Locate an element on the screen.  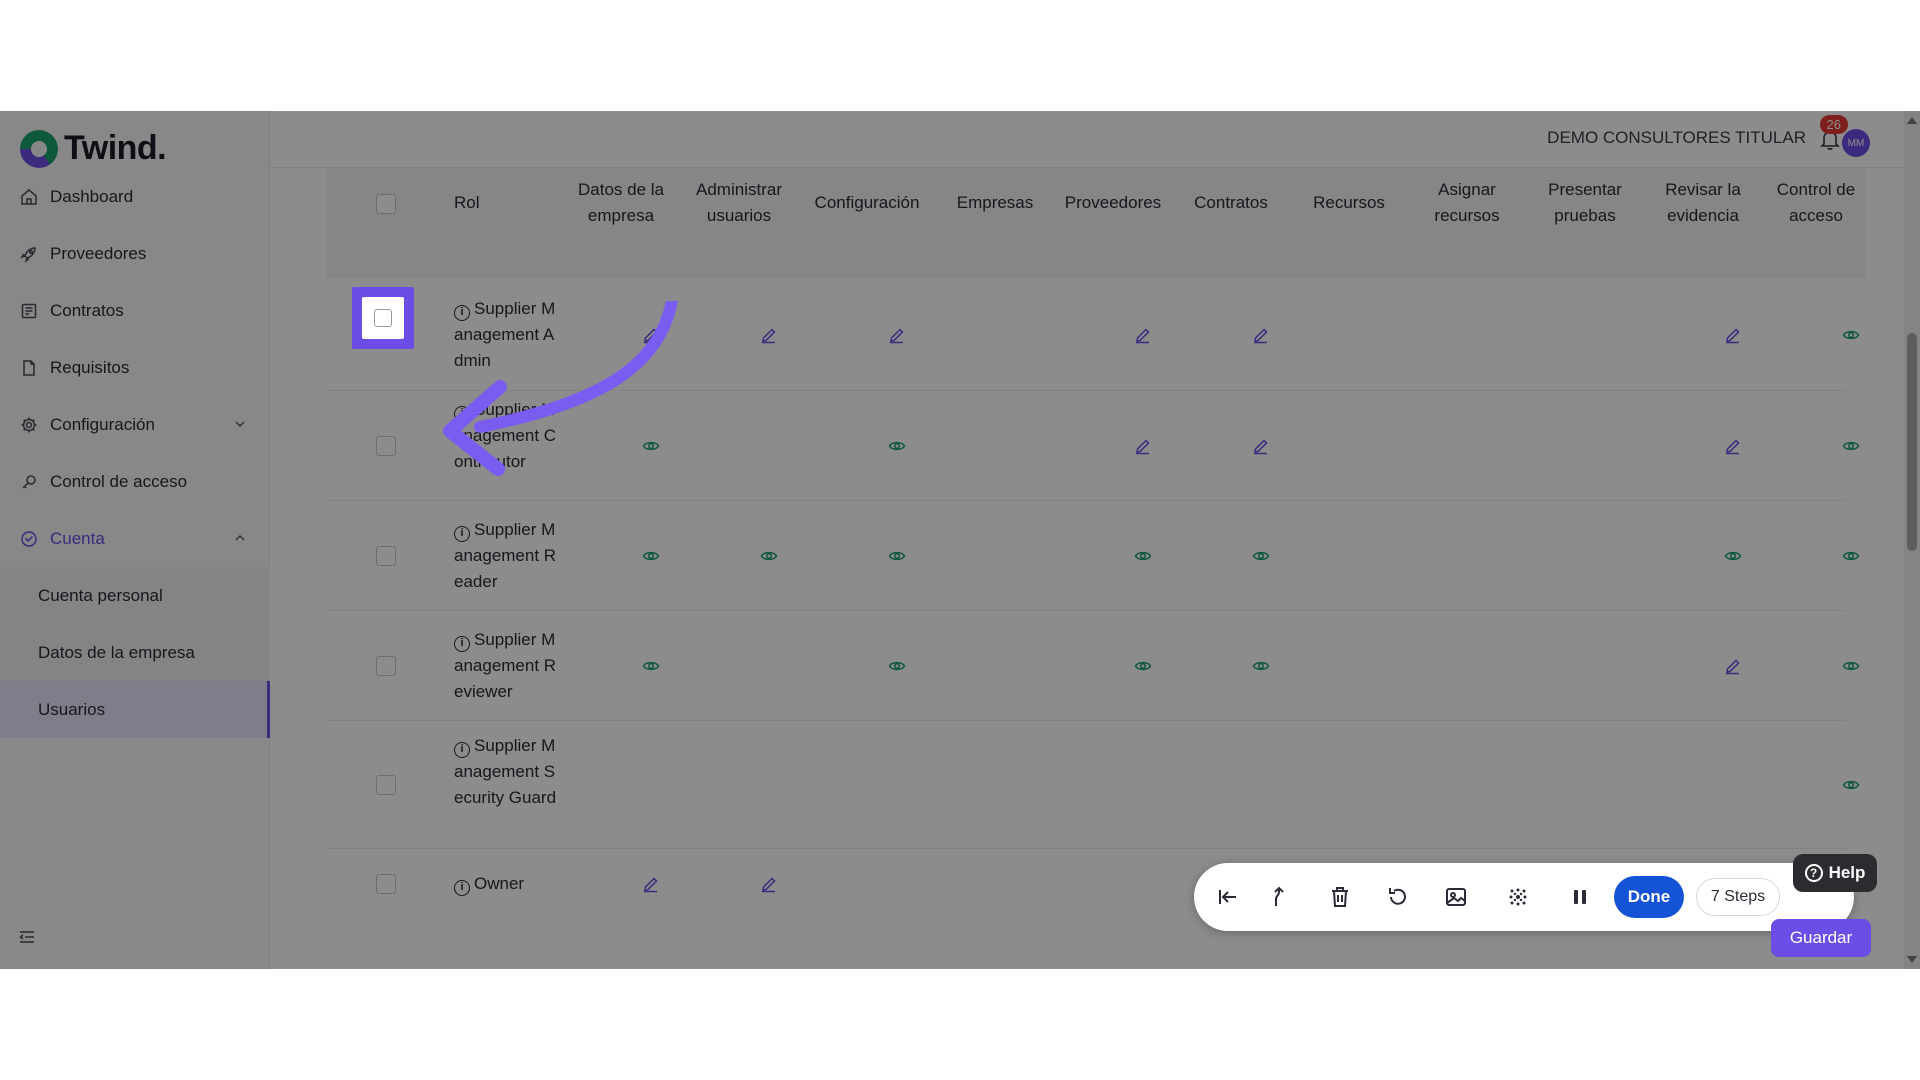
account-icon is located at coordinates (29, 539).